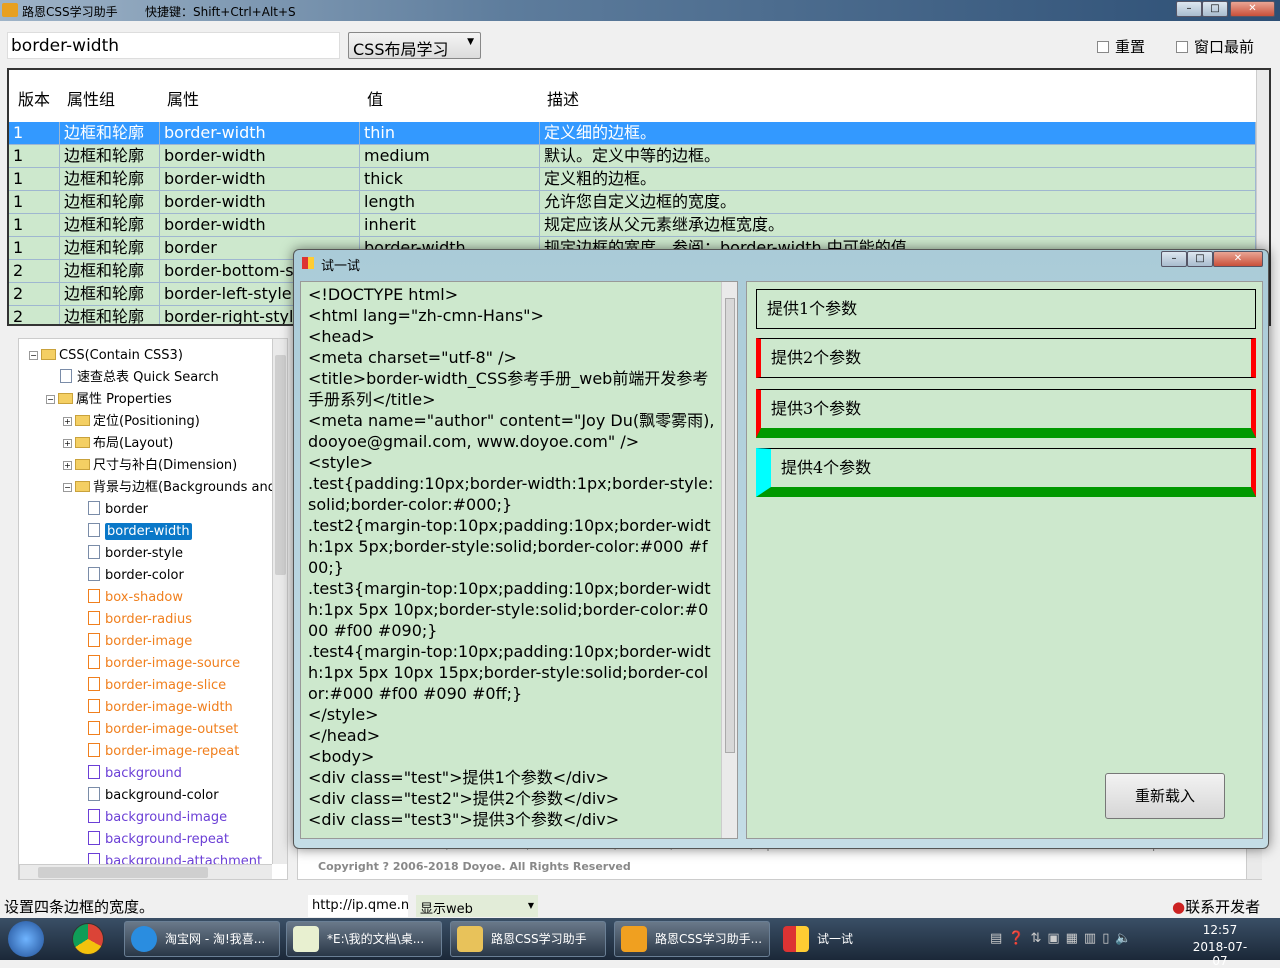 The width and height of the screenshot is (1280, 968). Describe the element at coordinates (118, 444) in the screenshot. I see `tree-item: + 布局(Layout)` at that location.